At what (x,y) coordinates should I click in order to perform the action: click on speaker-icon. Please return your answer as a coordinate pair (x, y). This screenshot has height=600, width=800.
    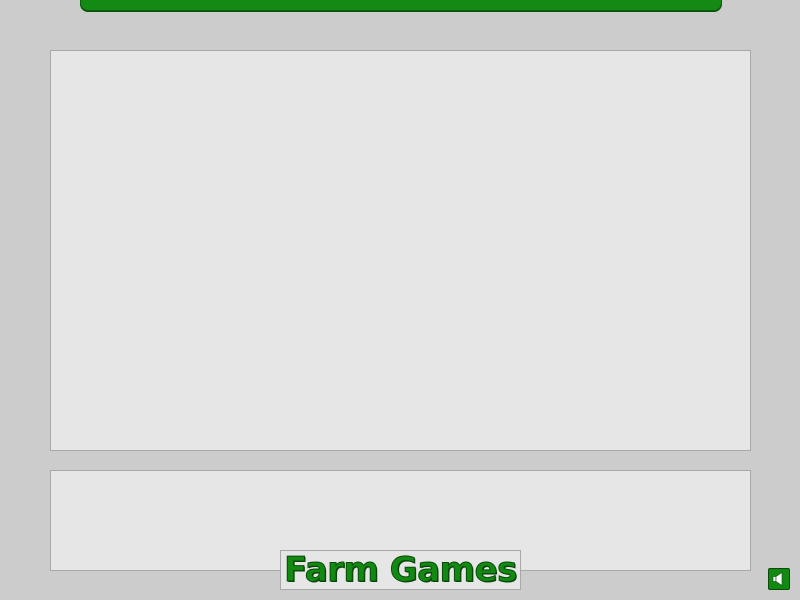
    Looking at the image, I should click on (777, 579).